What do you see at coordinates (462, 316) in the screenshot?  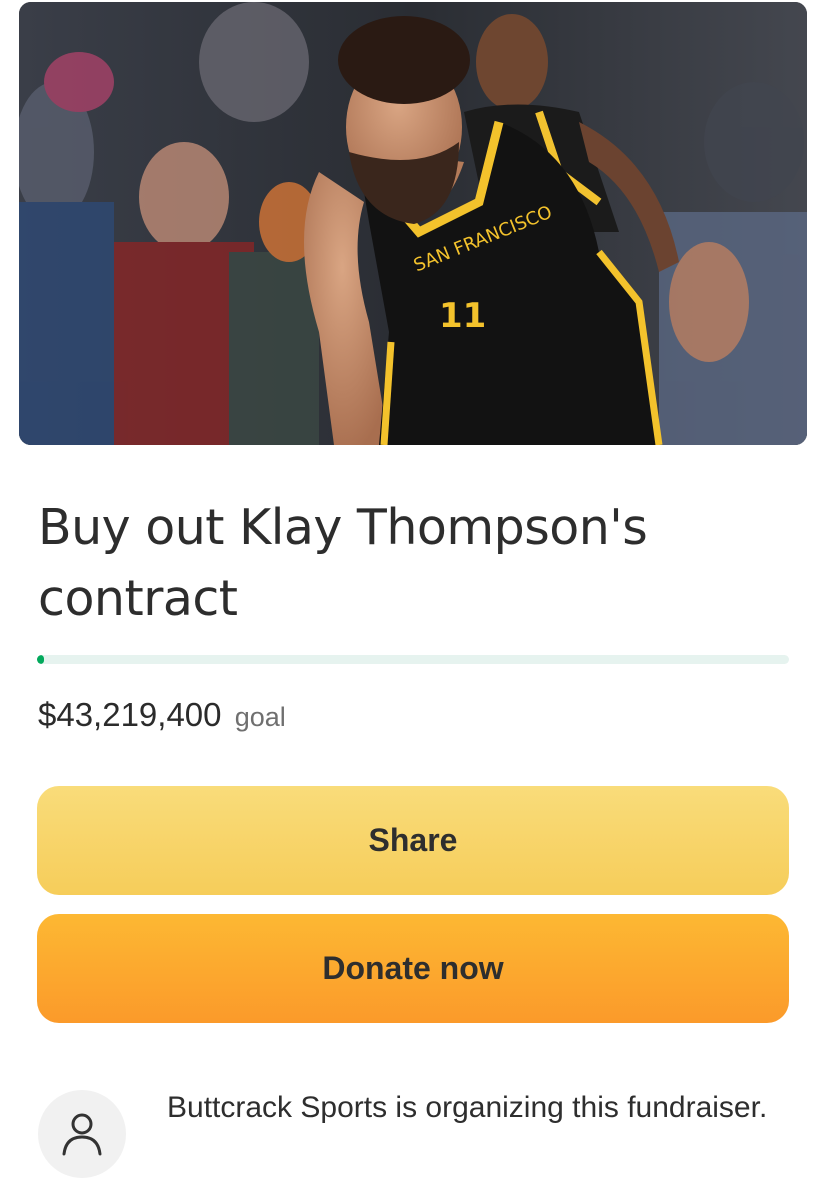 I see `jersey-number: 11` at bounding box center [462, 316].